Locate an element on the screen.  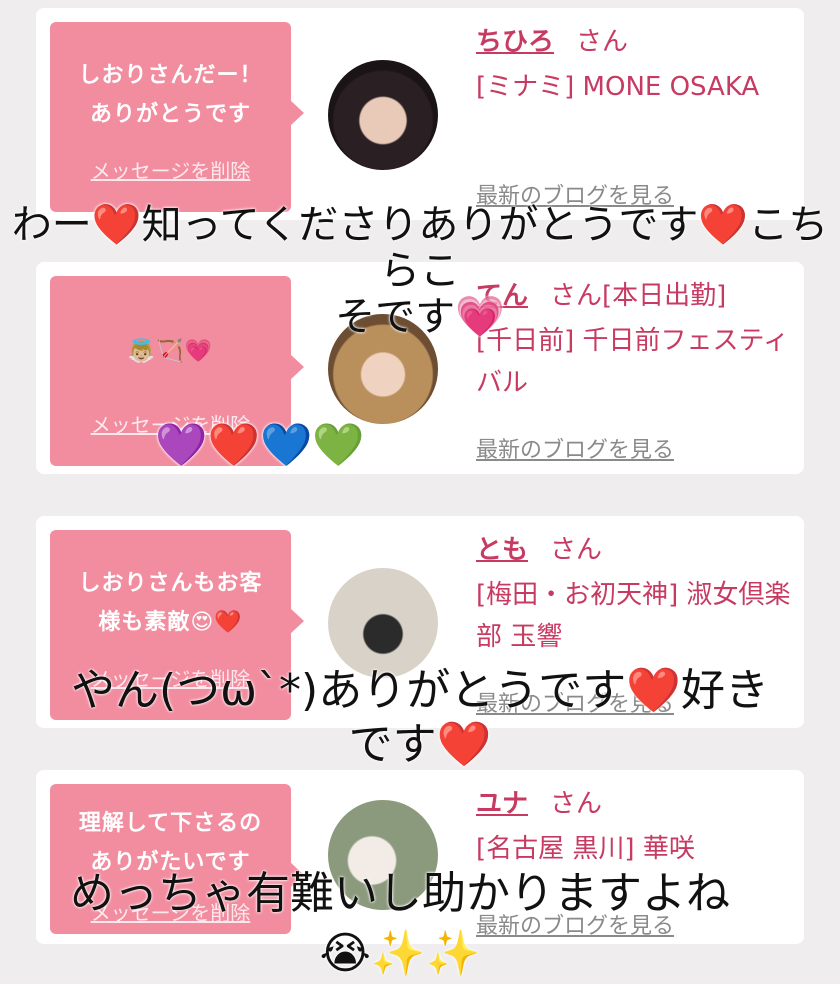
message-bubble: しおりさんだー！ ありがとうです メッセージを削除 is located at coordinates (177, 117).